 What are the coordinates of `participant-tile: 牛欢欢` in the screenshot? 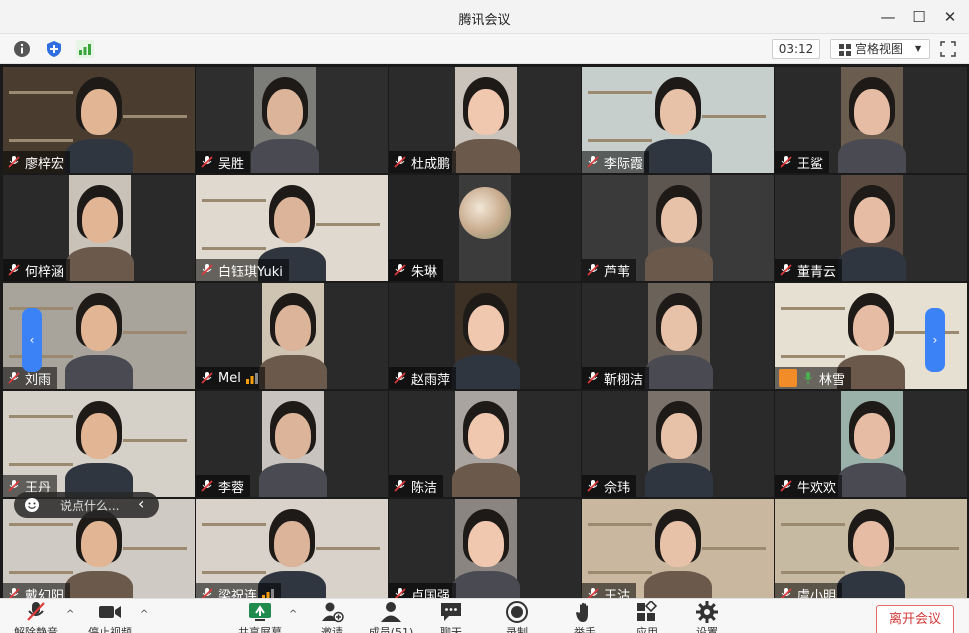 It's located at (871, 444).